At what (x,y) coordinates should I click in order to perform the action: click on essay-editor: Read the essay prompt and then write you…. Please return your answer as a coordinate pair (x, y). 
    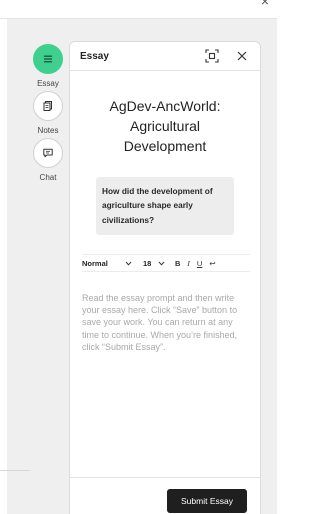
    Looking at the image, I should click on (166, 322).